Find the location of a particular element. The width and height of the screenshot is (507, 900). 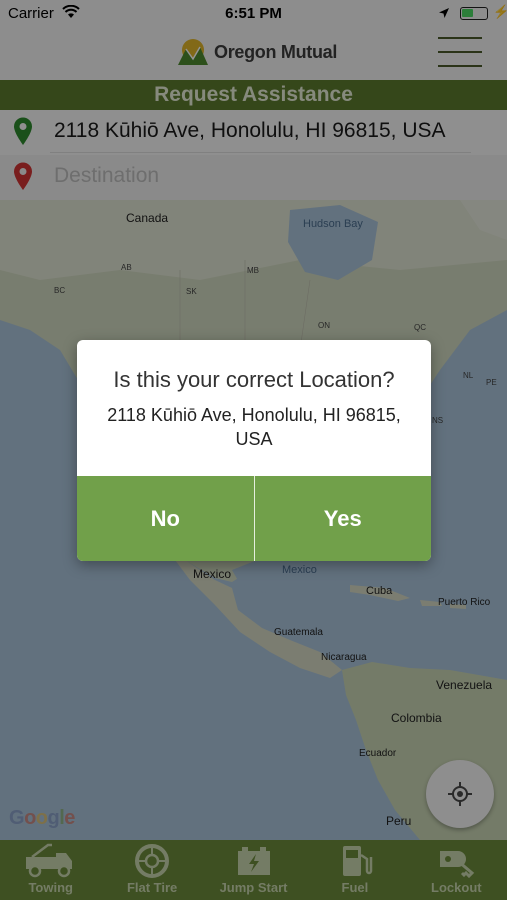

tab-flat-tire: Flat Tire is located at coordinates (151, 870).